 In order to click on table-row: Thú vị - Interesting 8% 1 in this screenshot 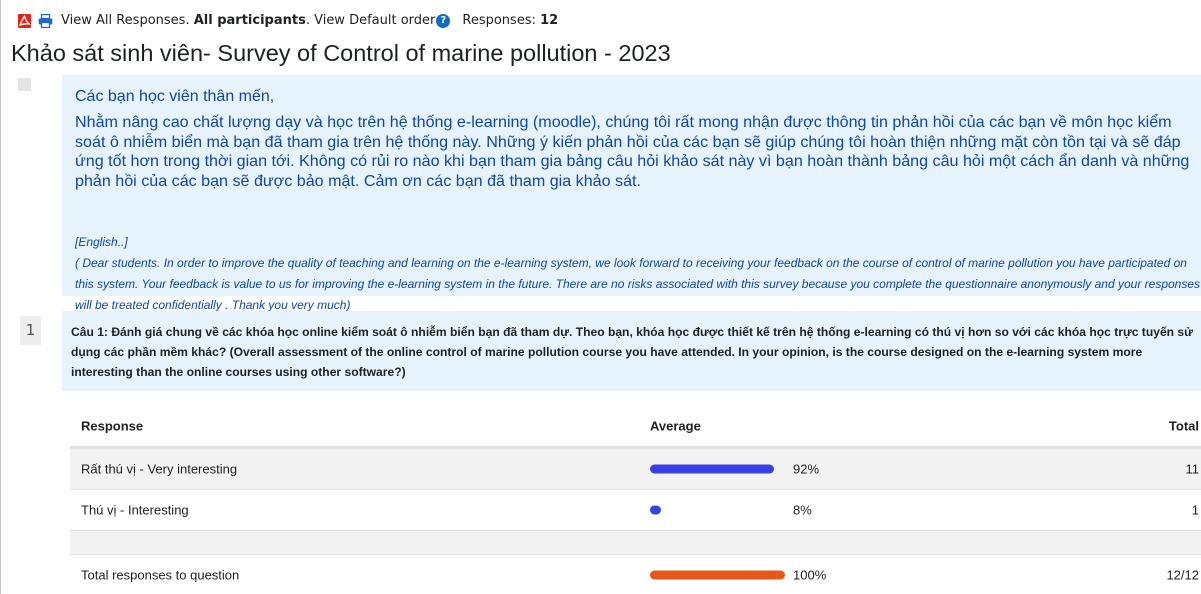, I will do `click(635, 509)`.